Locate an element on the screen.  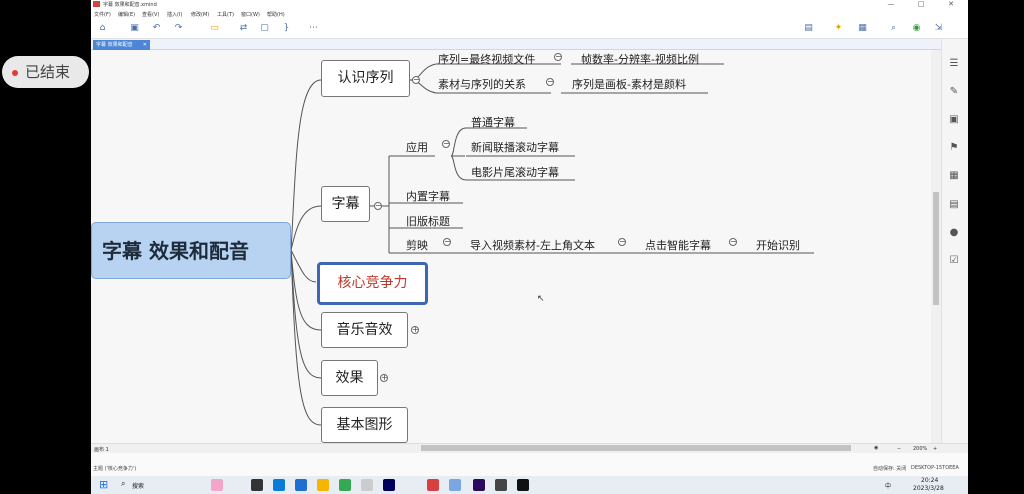
mail-icon is located at coordinates (301, 485).